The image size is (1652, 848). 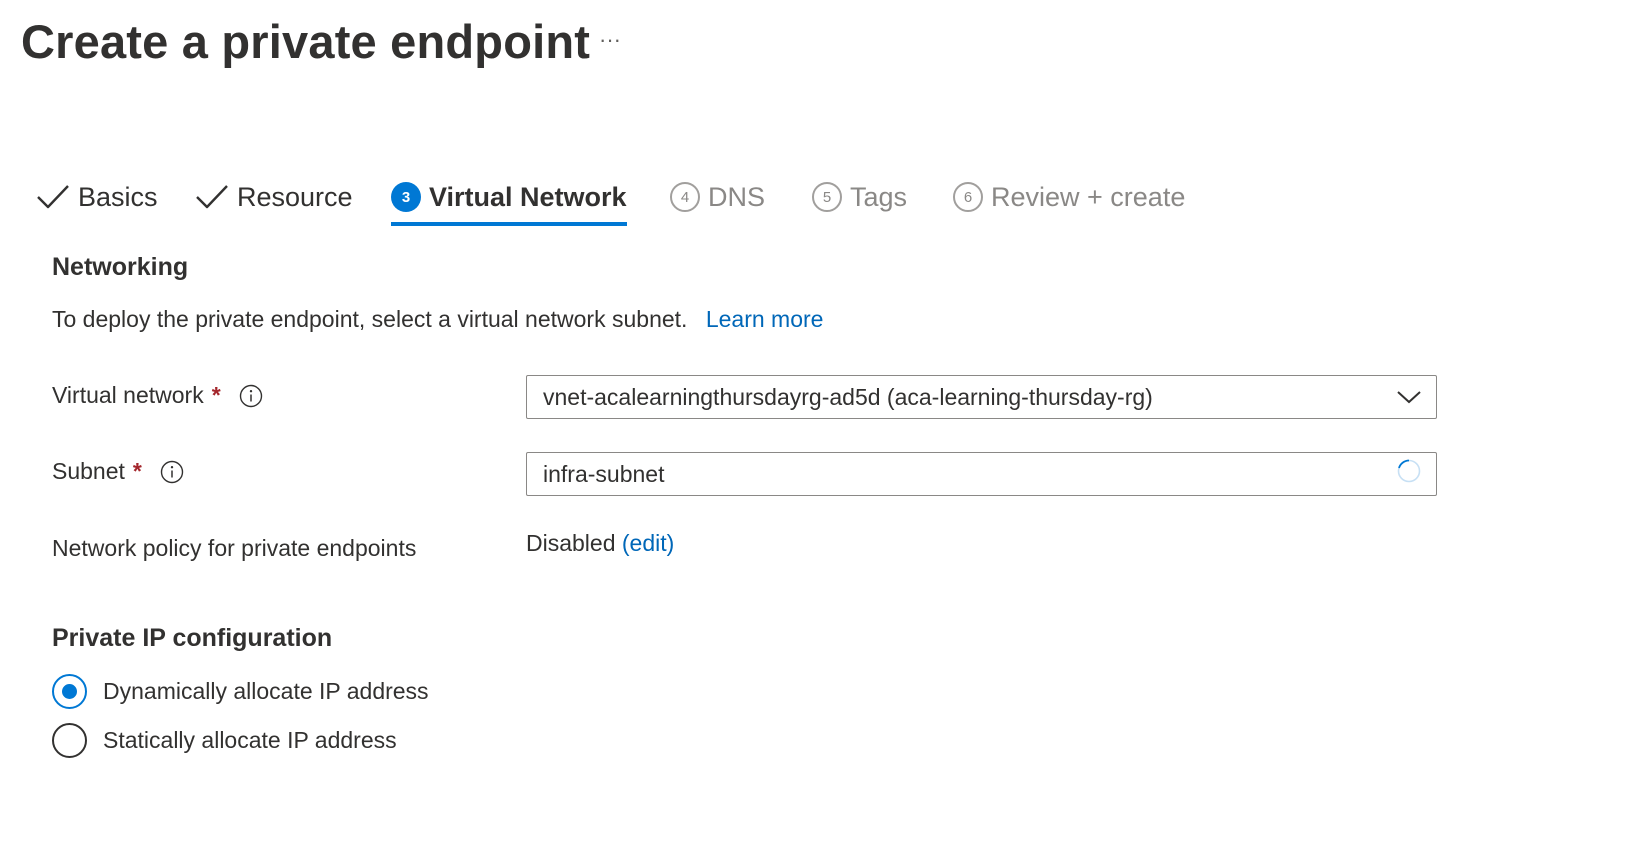 I want to click on radio-static-ip: Statically allocate IP address, so click(x=224, y=740).